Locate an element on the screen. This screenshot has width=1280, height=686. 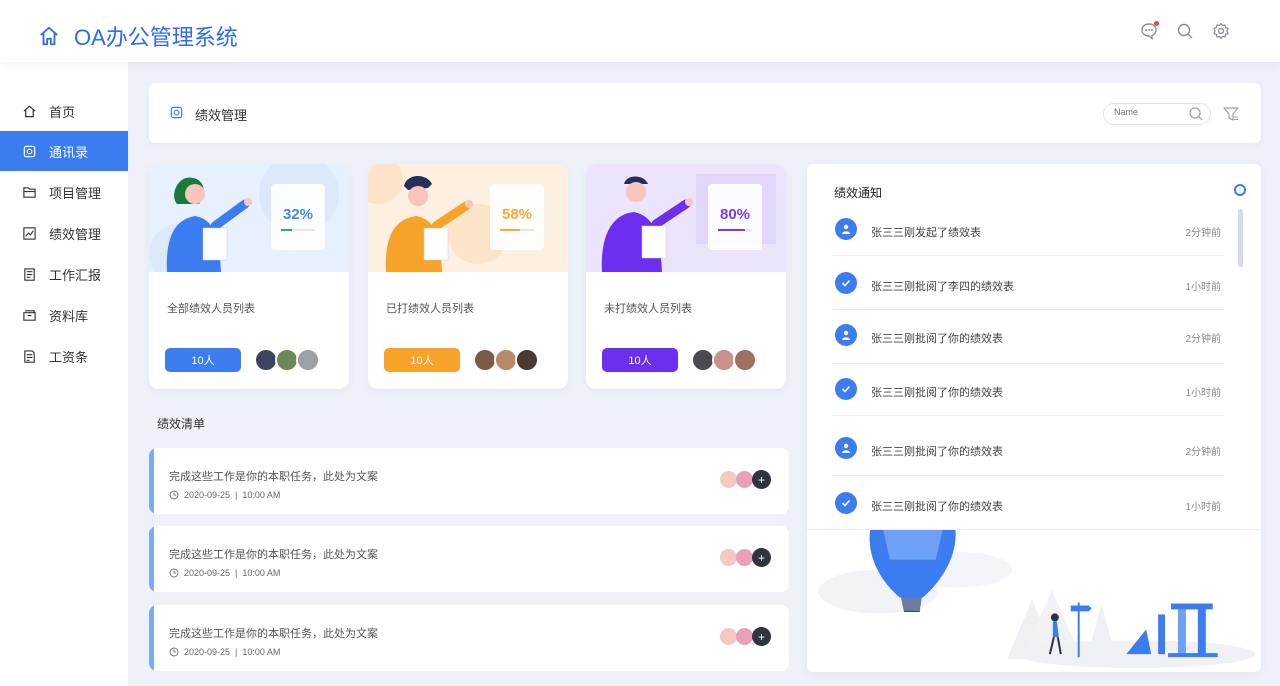
app-logo: OA办公管理系统 is located at coordinates (138, 36).